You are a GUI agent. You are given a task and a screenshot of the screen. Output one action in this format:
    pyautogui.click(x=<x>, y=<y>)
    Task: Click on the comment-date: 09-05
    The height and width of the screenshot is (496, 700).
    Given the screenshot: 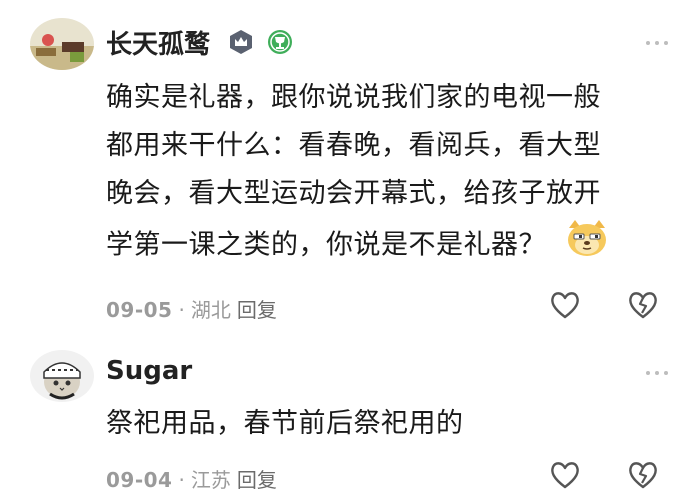 What is the action you would take?
    pyautogui.click(x=139, y=310)
    